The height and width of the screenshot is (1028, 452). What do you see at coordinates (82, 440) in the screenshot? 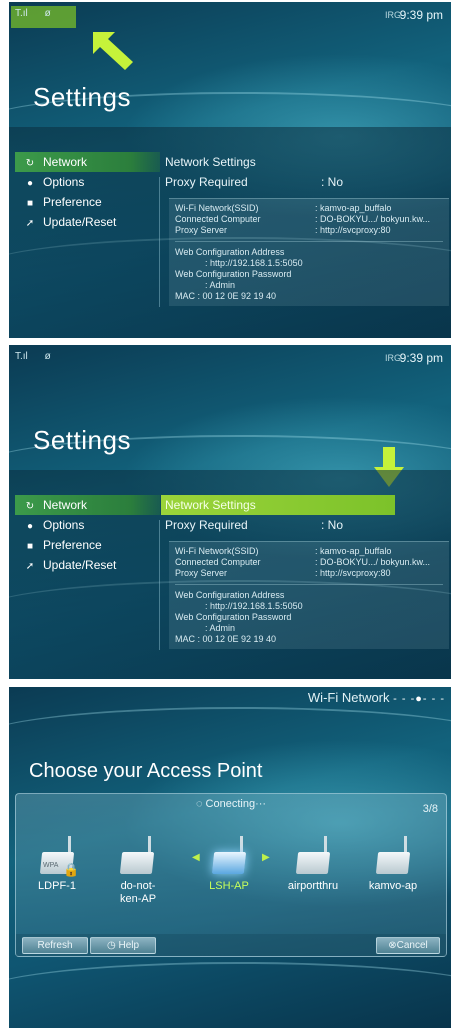
I see `page-title: Settings` at bounding box center [82, 440].